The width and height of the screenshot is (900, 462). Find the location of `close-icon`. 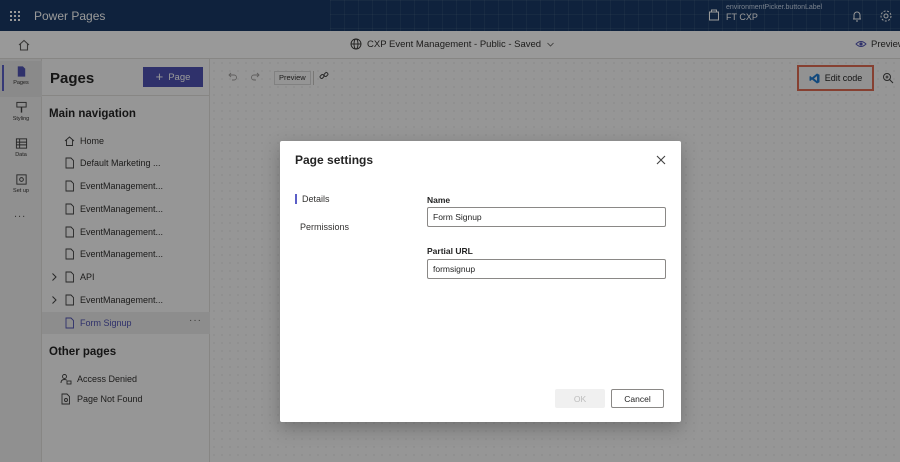

close-icon is located at coordinates (661, 160).